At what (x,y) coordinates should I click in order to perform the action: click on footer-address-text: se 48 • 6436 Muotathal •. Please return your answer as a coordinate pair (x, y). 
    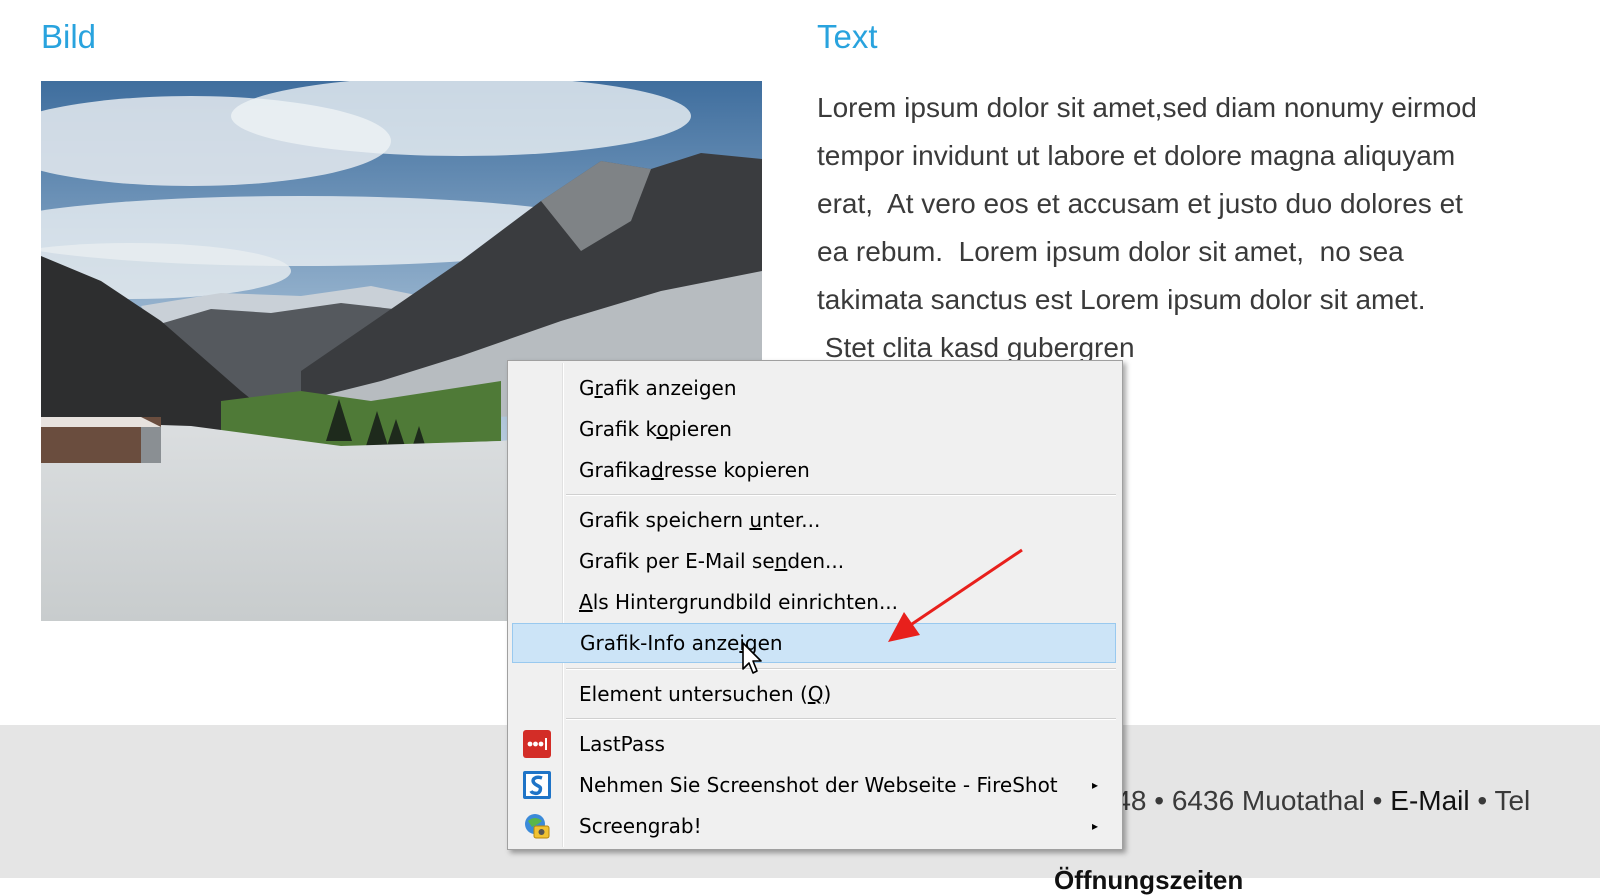
    Looking at the image, I should click on (1234, 800).